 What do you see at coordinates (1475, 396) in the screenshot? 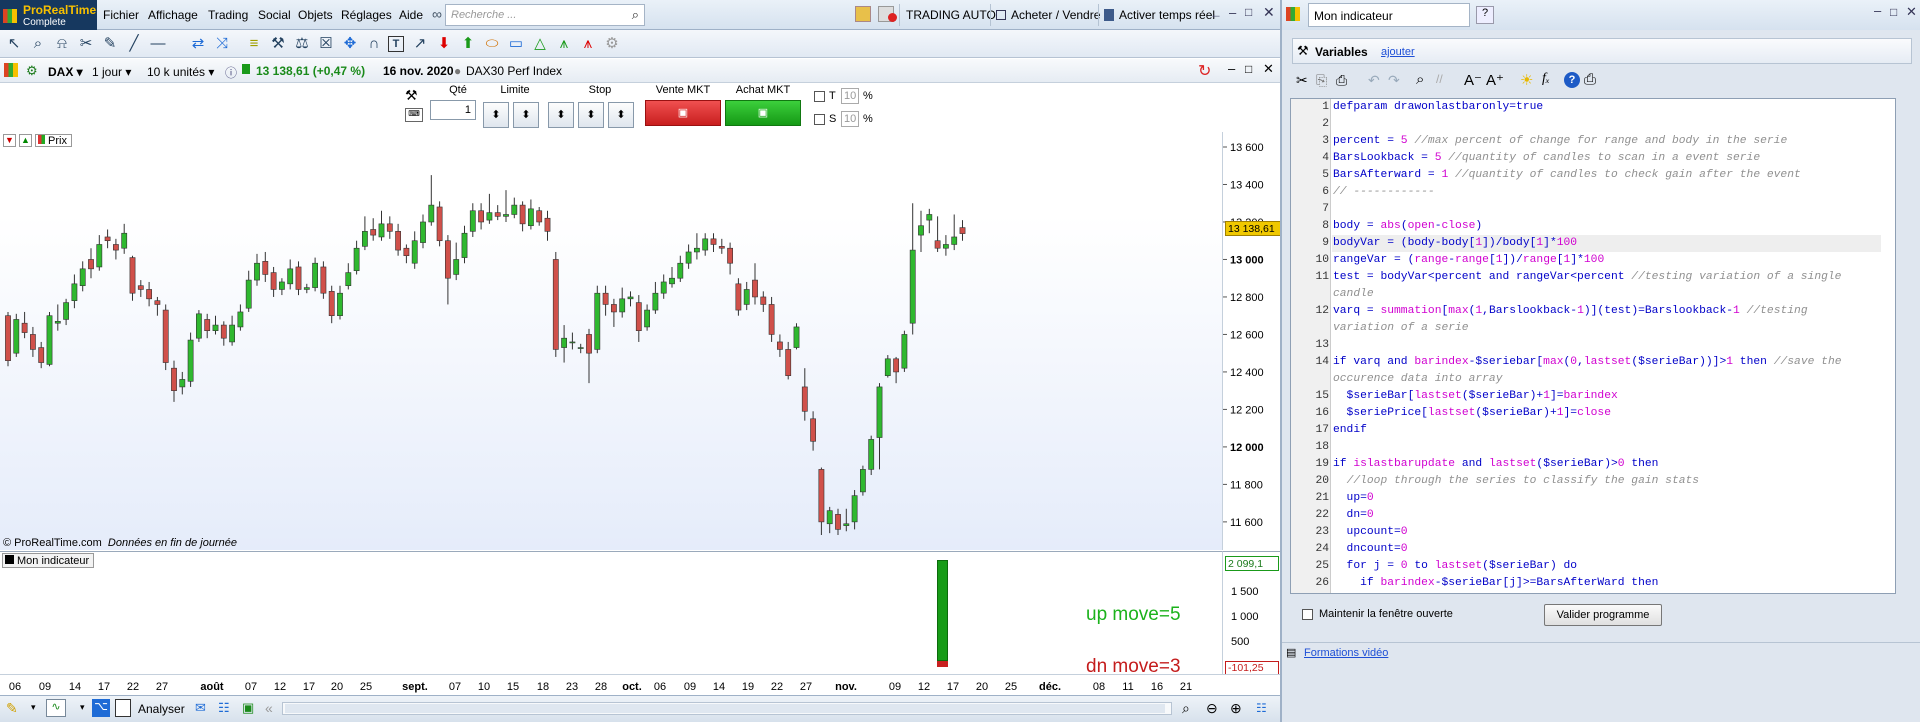
I see `code-line: $serieBar[lastset($serieBar)+1]=barindex` at bounding box center [1475, 396].